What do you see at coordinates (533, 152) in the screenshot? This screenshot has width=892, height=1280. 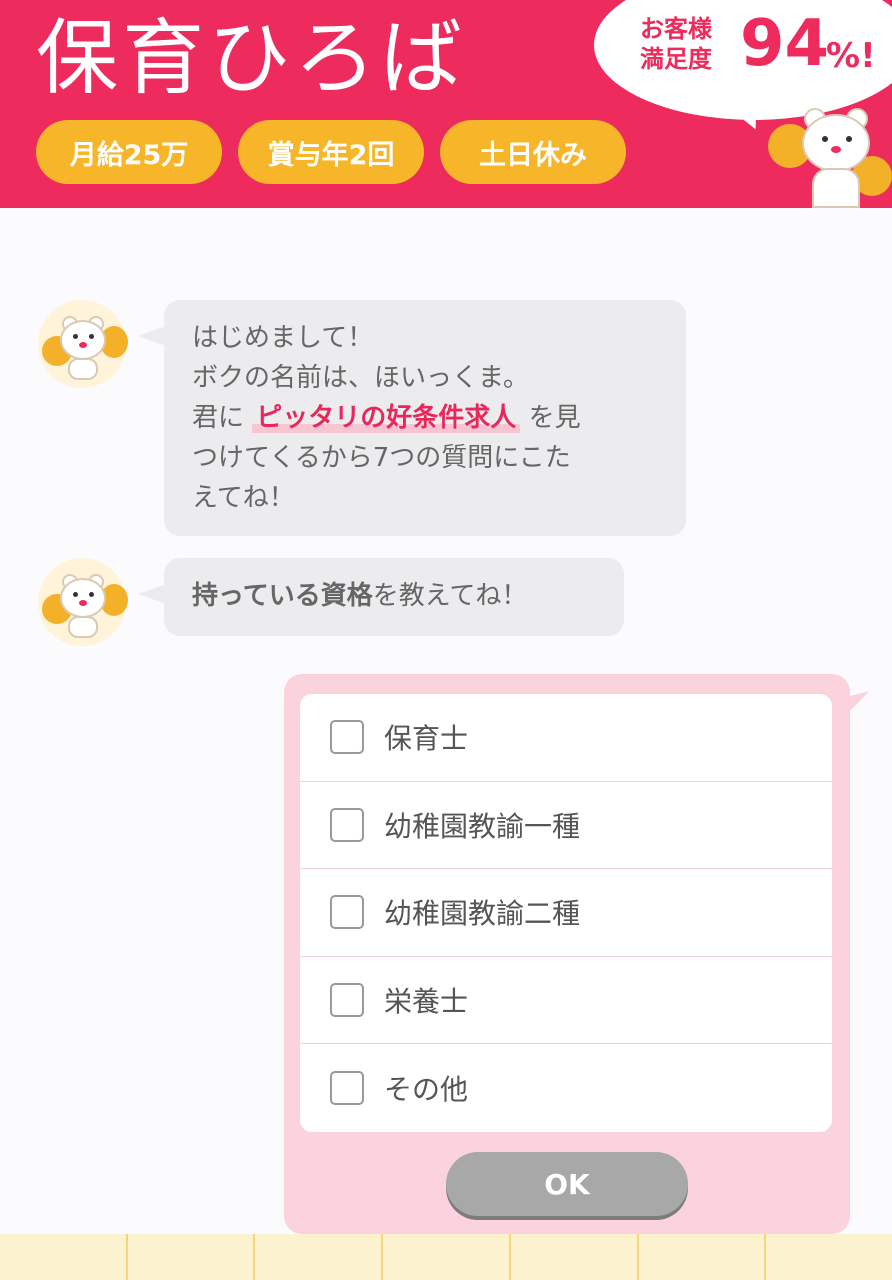 I see `badge-weekends-off: 土日休み` at bounding box center [533, 152].